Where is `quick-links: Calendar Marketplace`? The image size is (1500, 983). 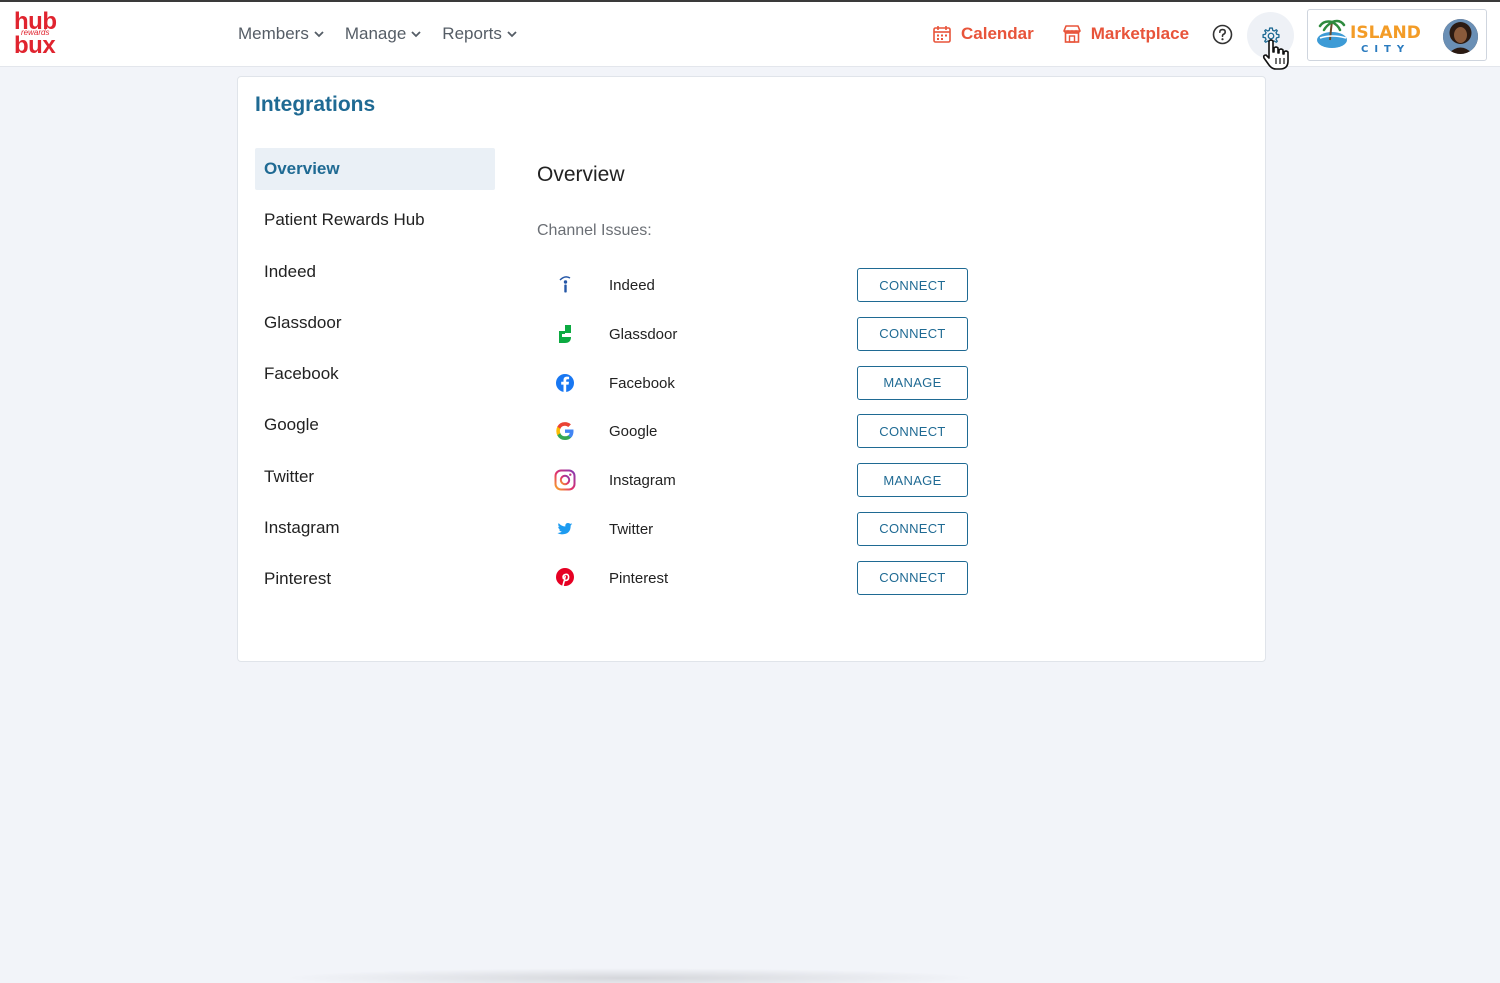 quick-links: Calendar Marketplace is located at coordinates (1060, 34).